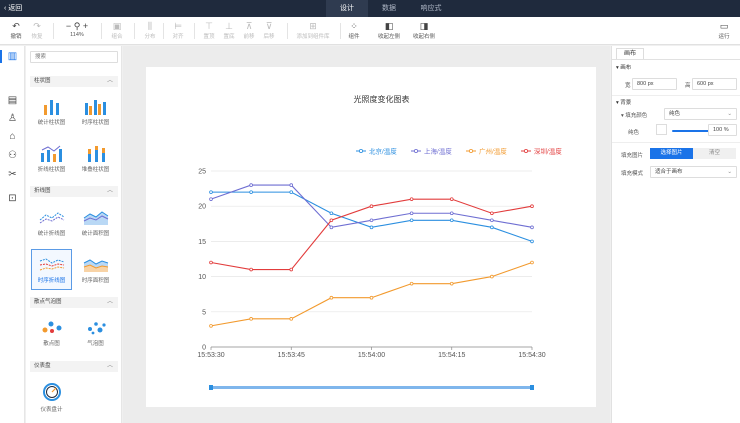 The image size is (740, 423). I want to click on component-timeseries-bar: 时序柱状图, so click(95, 111).